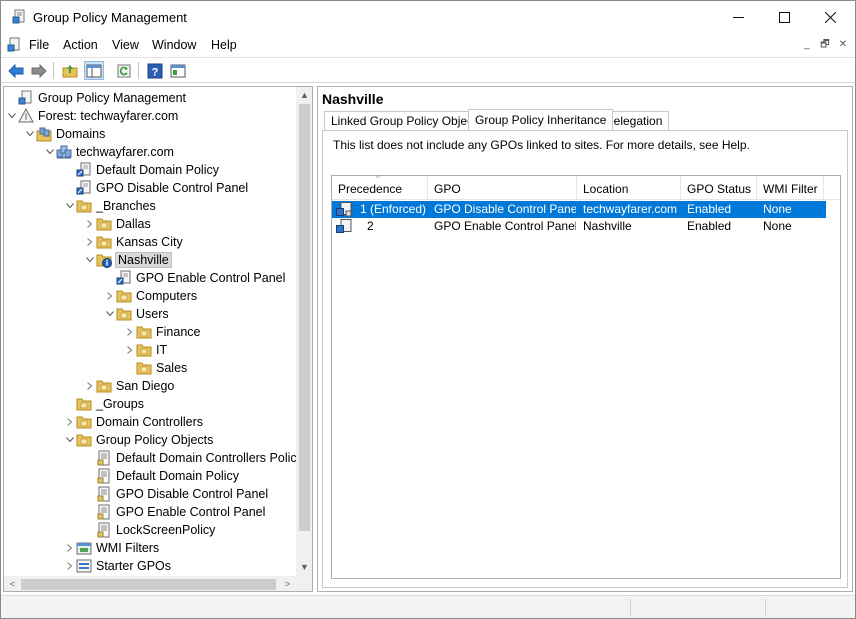 This screenshot has width=856, height=619. Describe the element at coordinates (64, 134) in the screenshot. I see `tree-domains: Domains` at that location.